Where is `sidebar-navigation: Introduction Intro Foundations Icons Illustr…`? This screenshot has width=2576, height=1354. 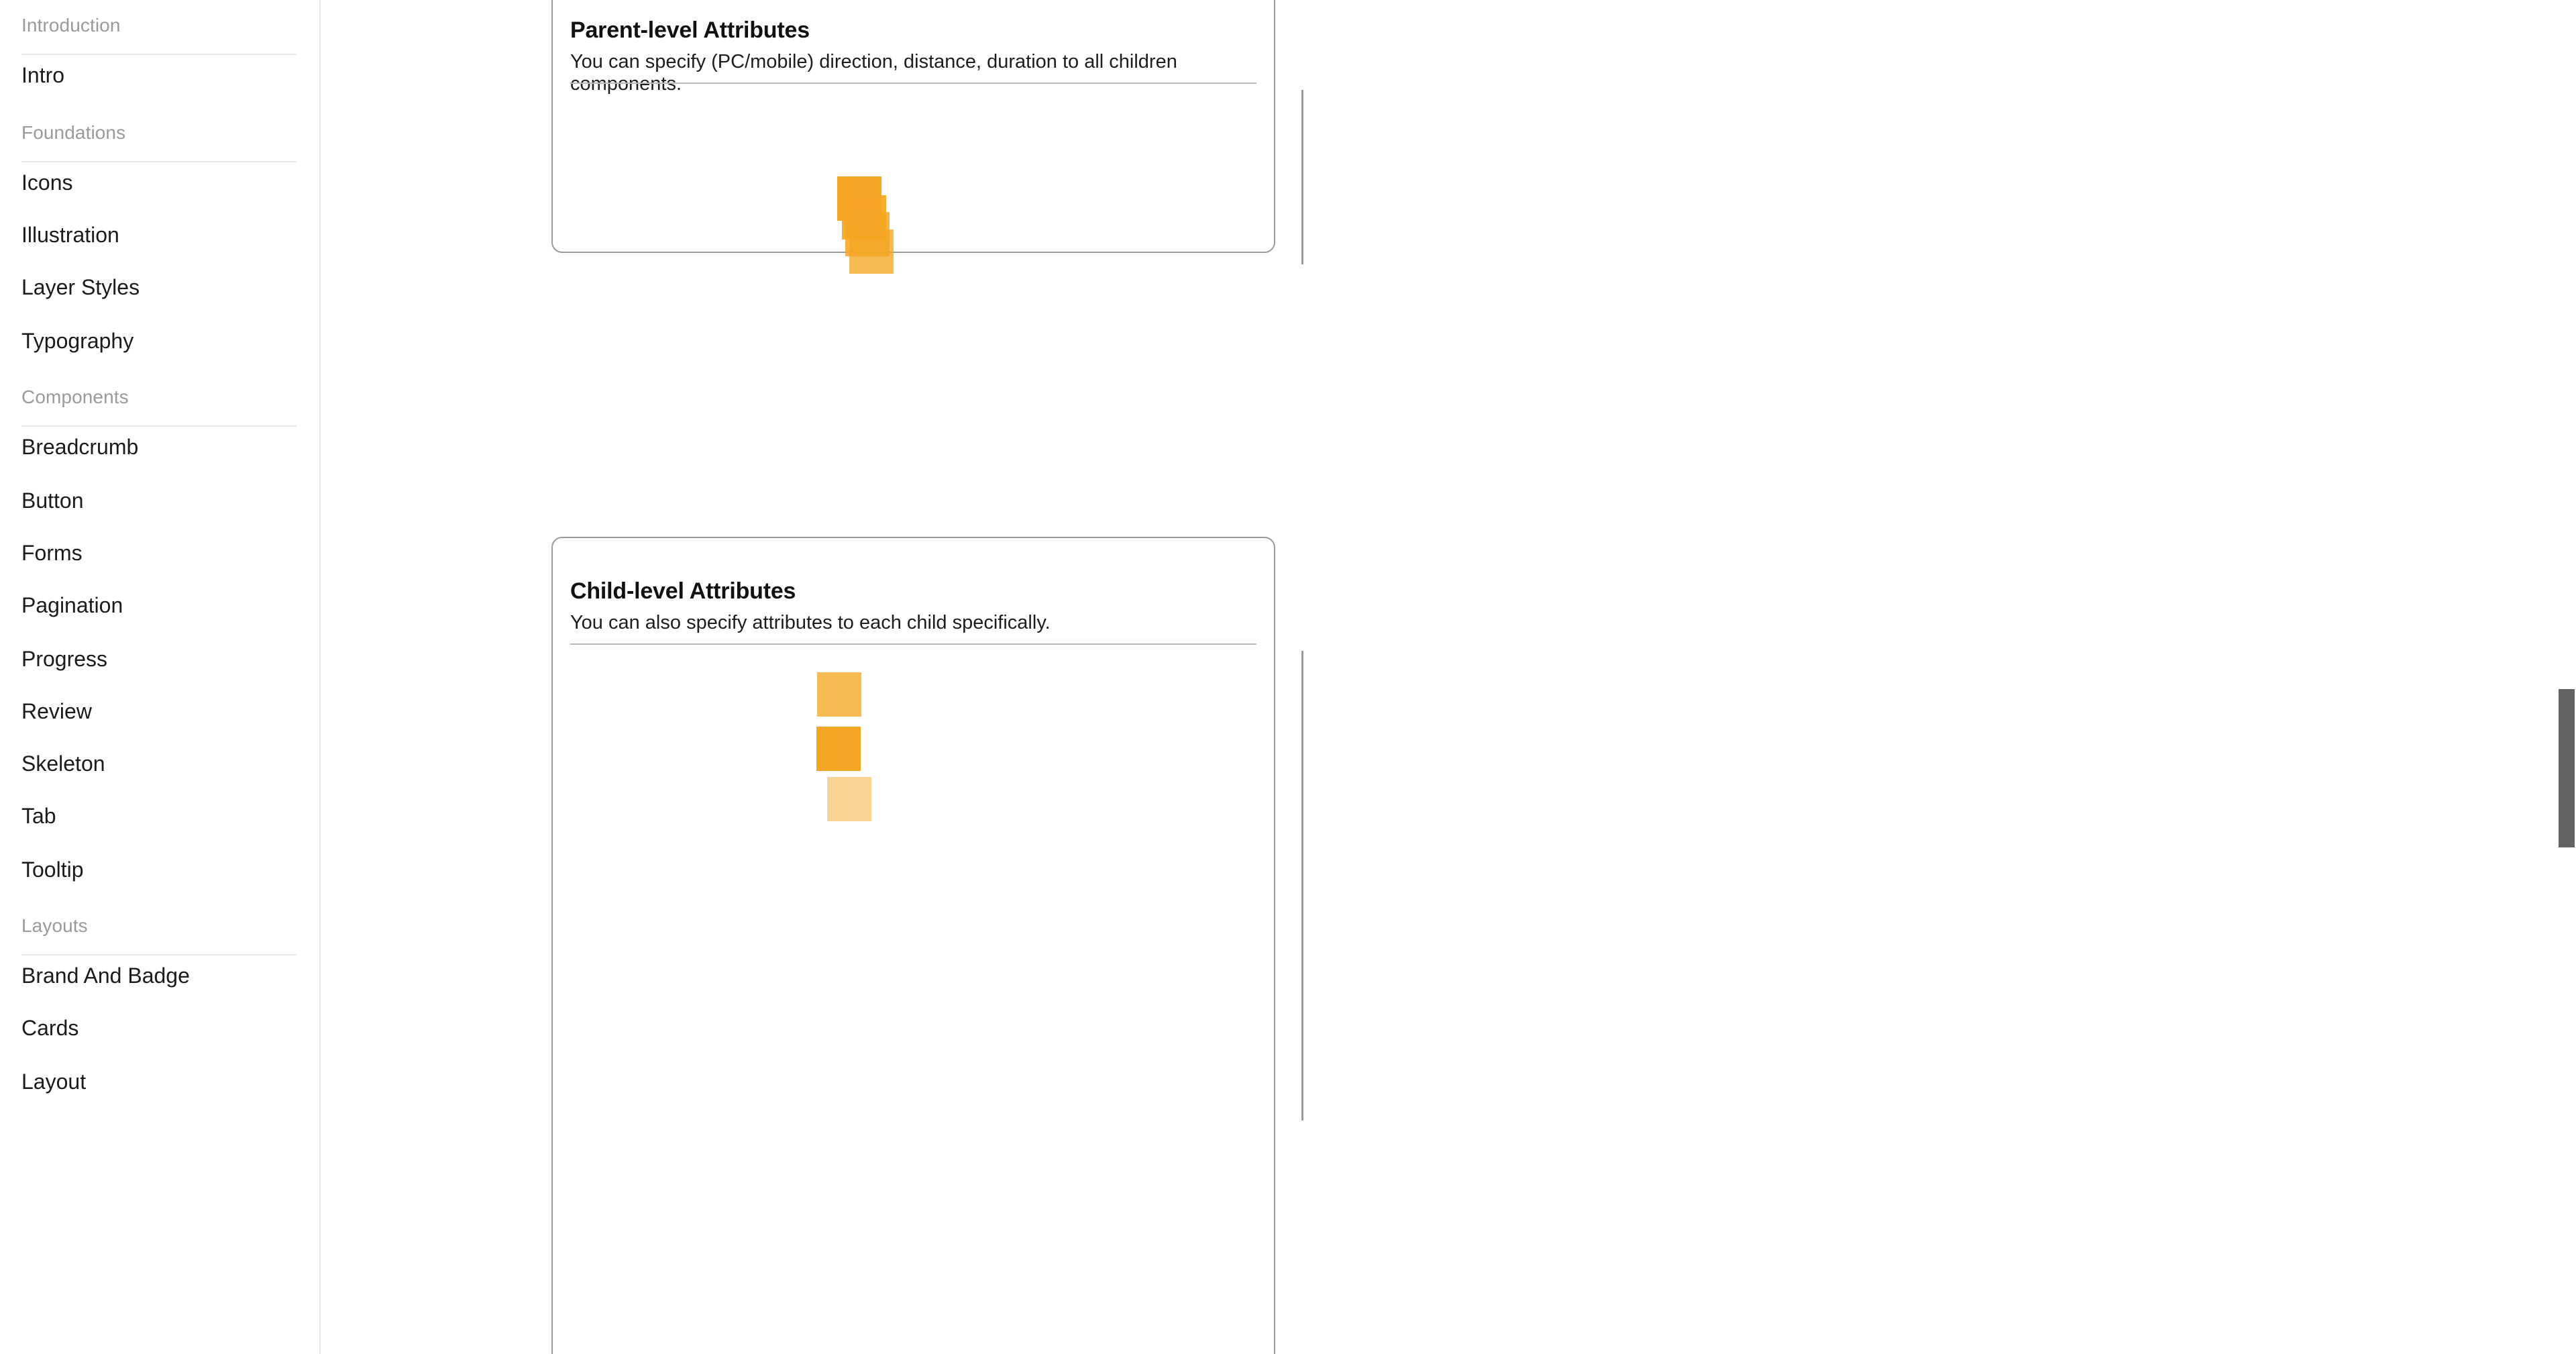 sidebar-navigation: Introduction Intro Foundations Icons Illustr… is located at coordinates (160, 677).